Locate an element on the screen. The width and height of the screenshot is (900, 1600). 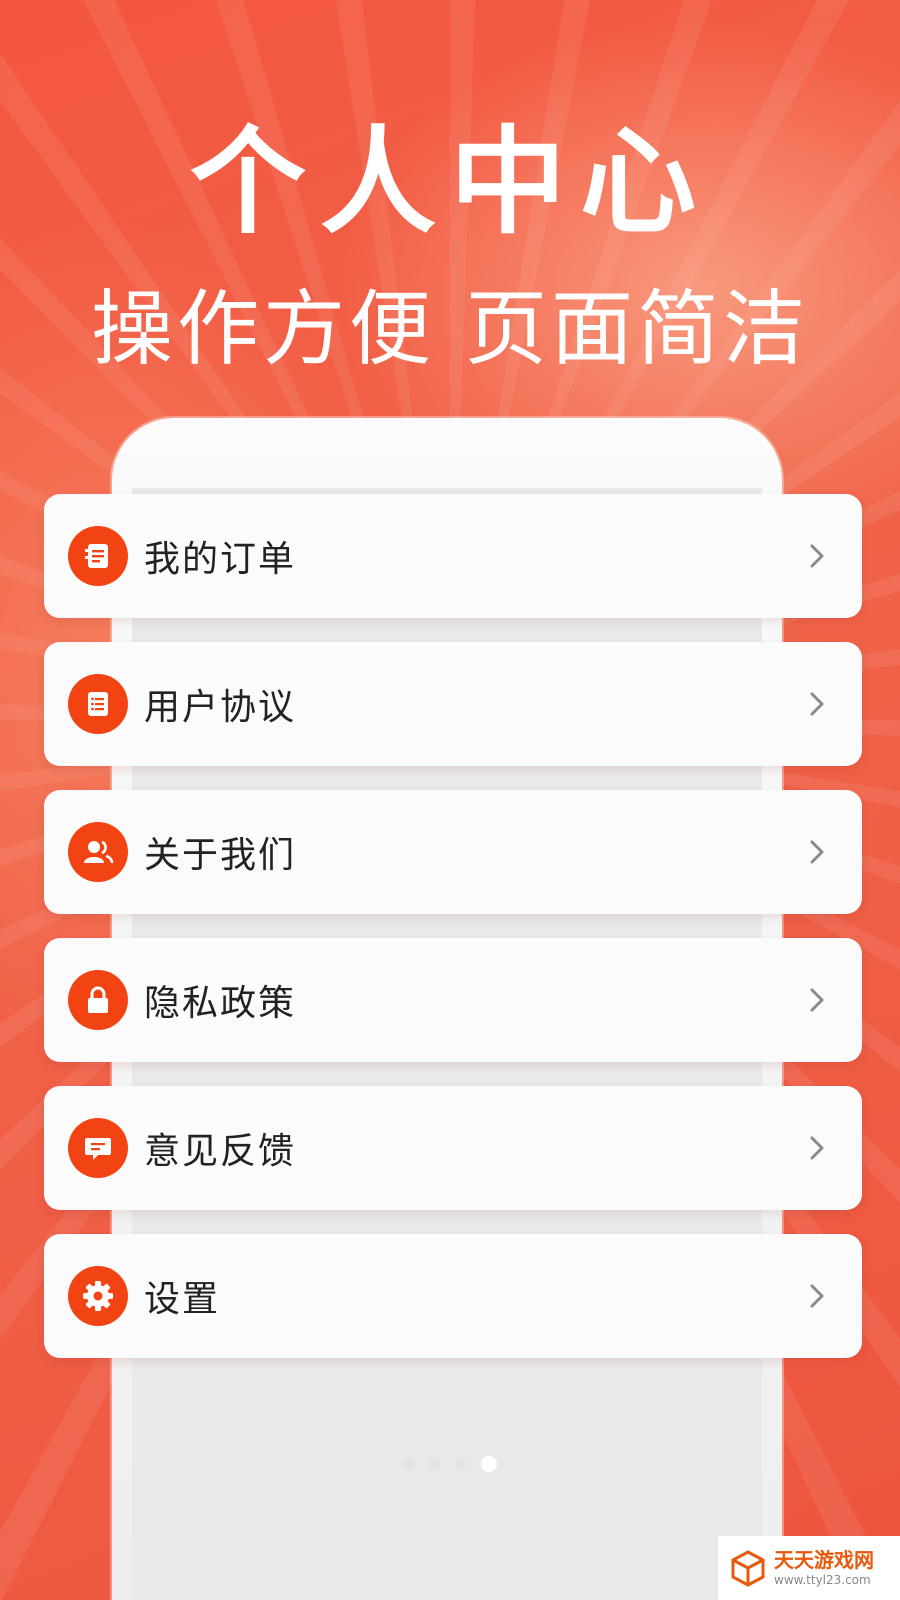
menu-item-label: 我的订单 is located at coordinates (220, 559).